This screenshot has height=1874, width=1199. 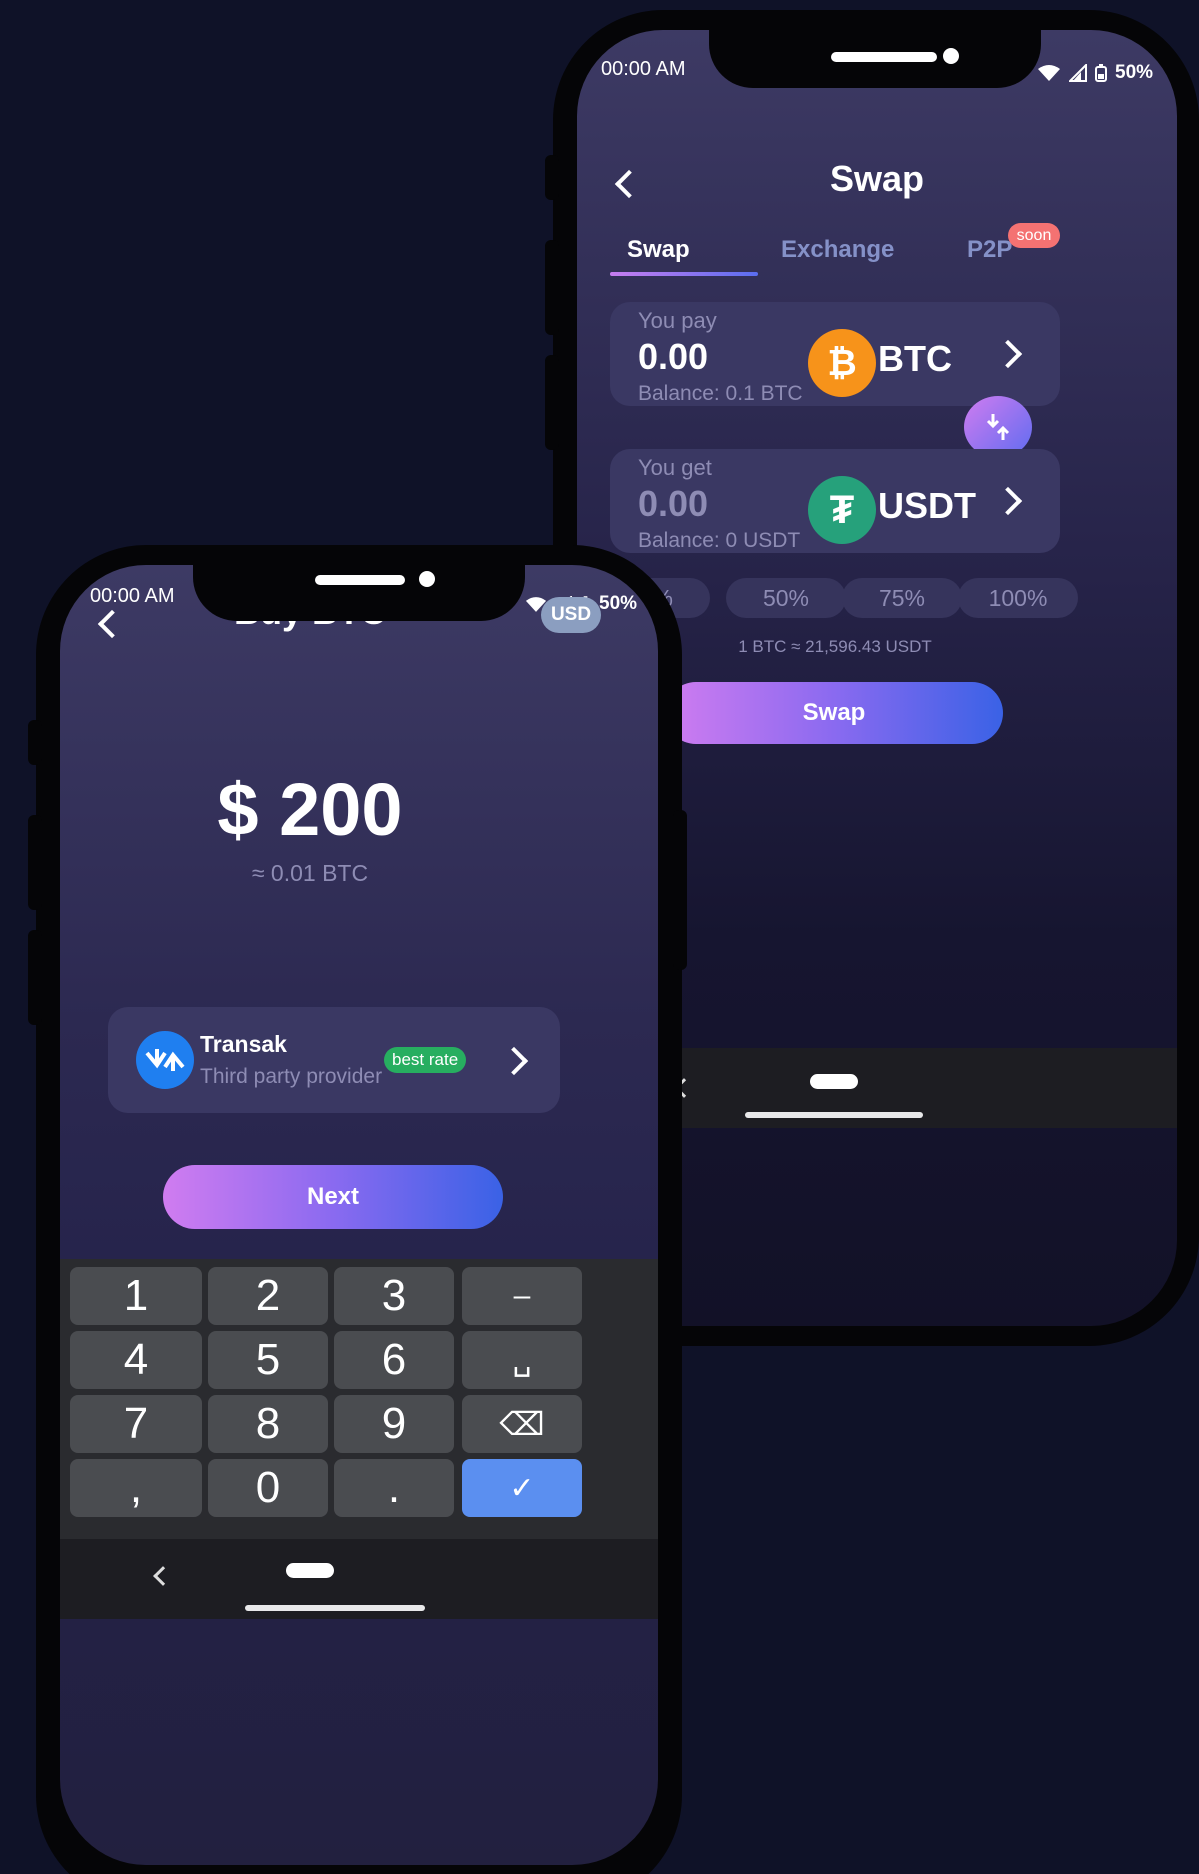 I want to click on system-nav-bar, so click(x=359, y=1579).